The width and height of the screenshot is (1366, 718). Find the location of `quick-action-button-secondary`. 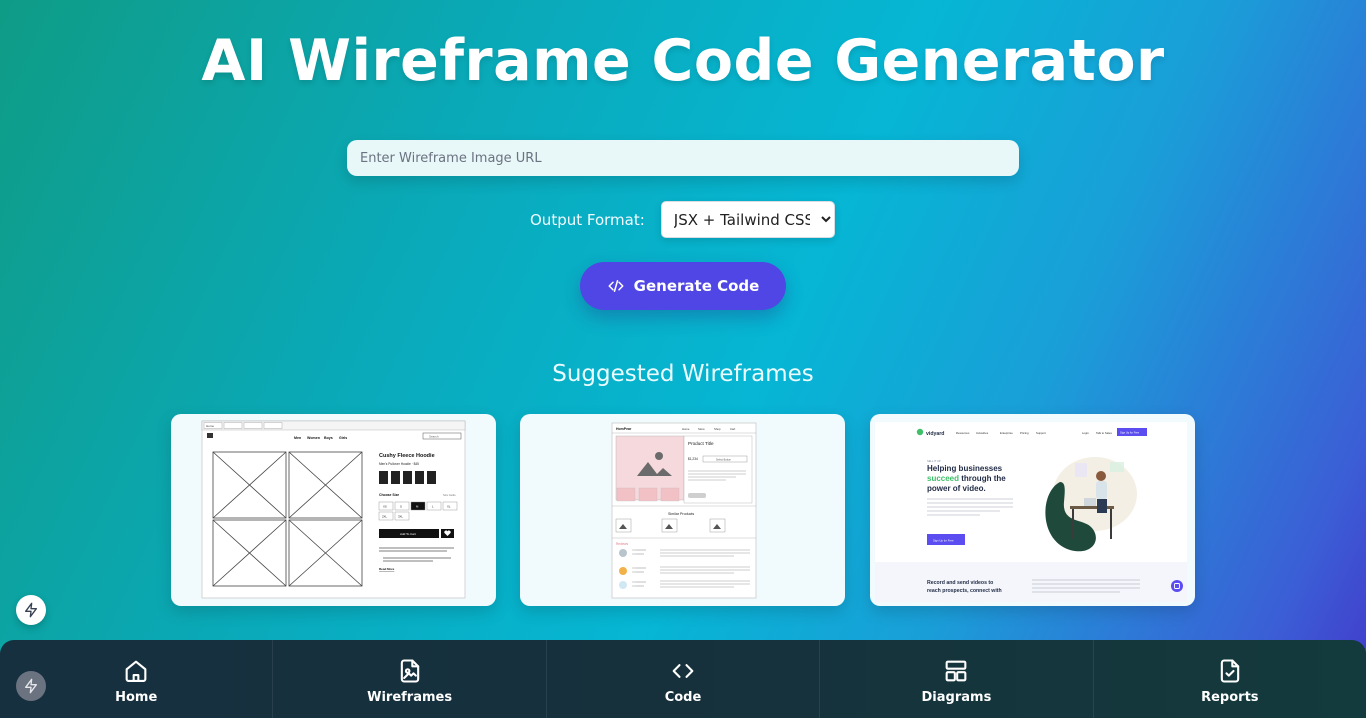

quick-action-button-secondary is located at coordinates (31, 686).